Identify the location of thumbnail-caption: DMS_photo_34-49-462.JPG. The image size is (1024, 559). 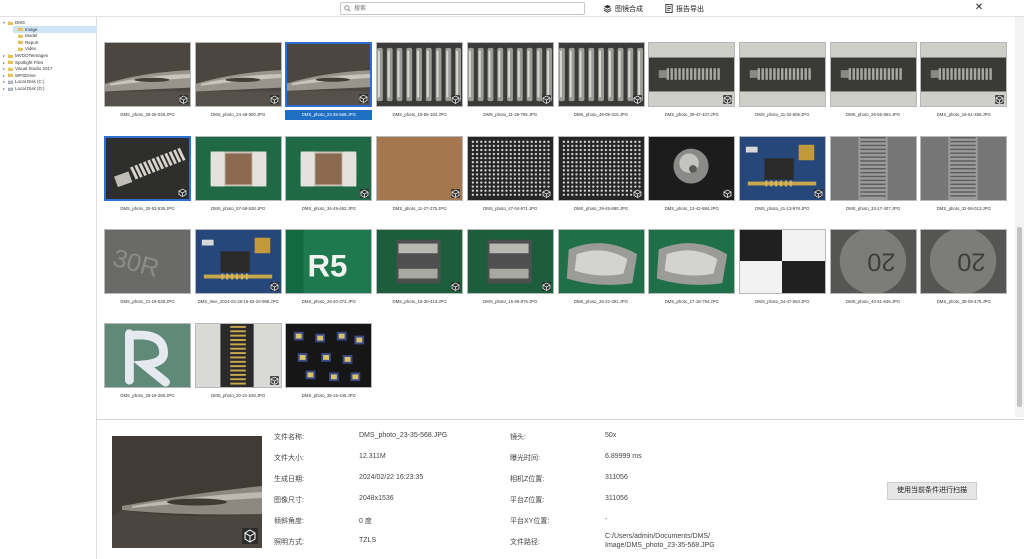
(328, 209).